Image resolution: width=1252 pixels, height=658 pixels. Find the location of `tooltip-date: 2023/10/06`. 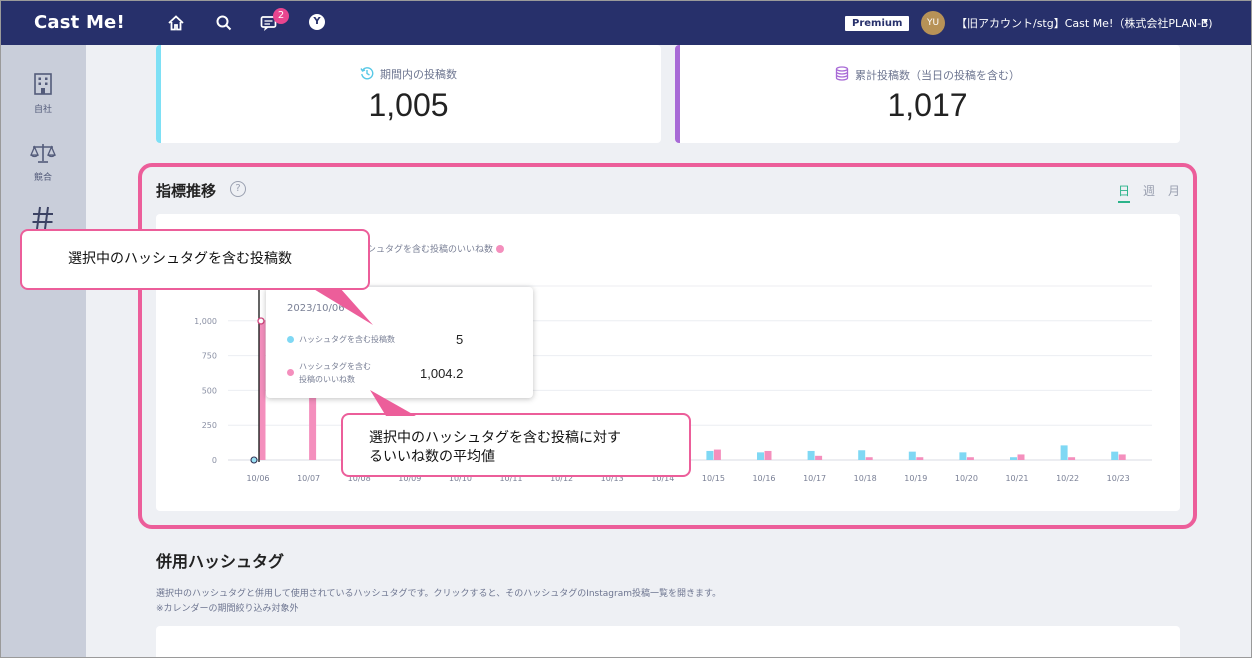

tooltip-date: 2023/10/06 is located at coordinates (316, 308).